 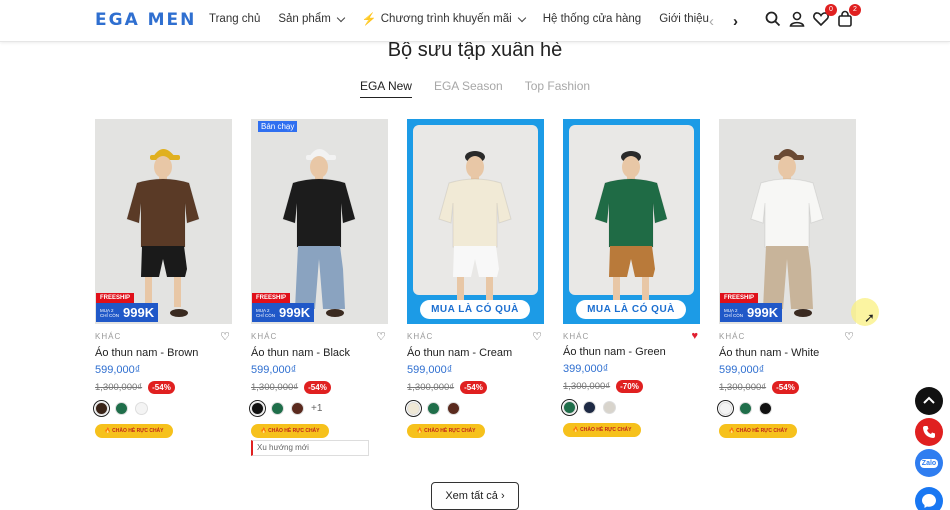 What do you see at coordinates (385, 88) in the screenshot?
I see `tab-0: EGA New` at bounding box center [385, 88].